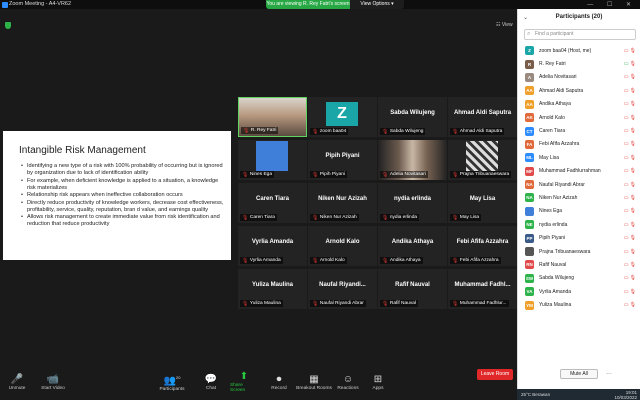 The width and height of the screenshot is (640, 400). What do you see at coordinates (579, 291) in the screenshot?
I see `participant-row: VA Vyrlia Amanda ▭🎙` at bounding box center [579, 291].